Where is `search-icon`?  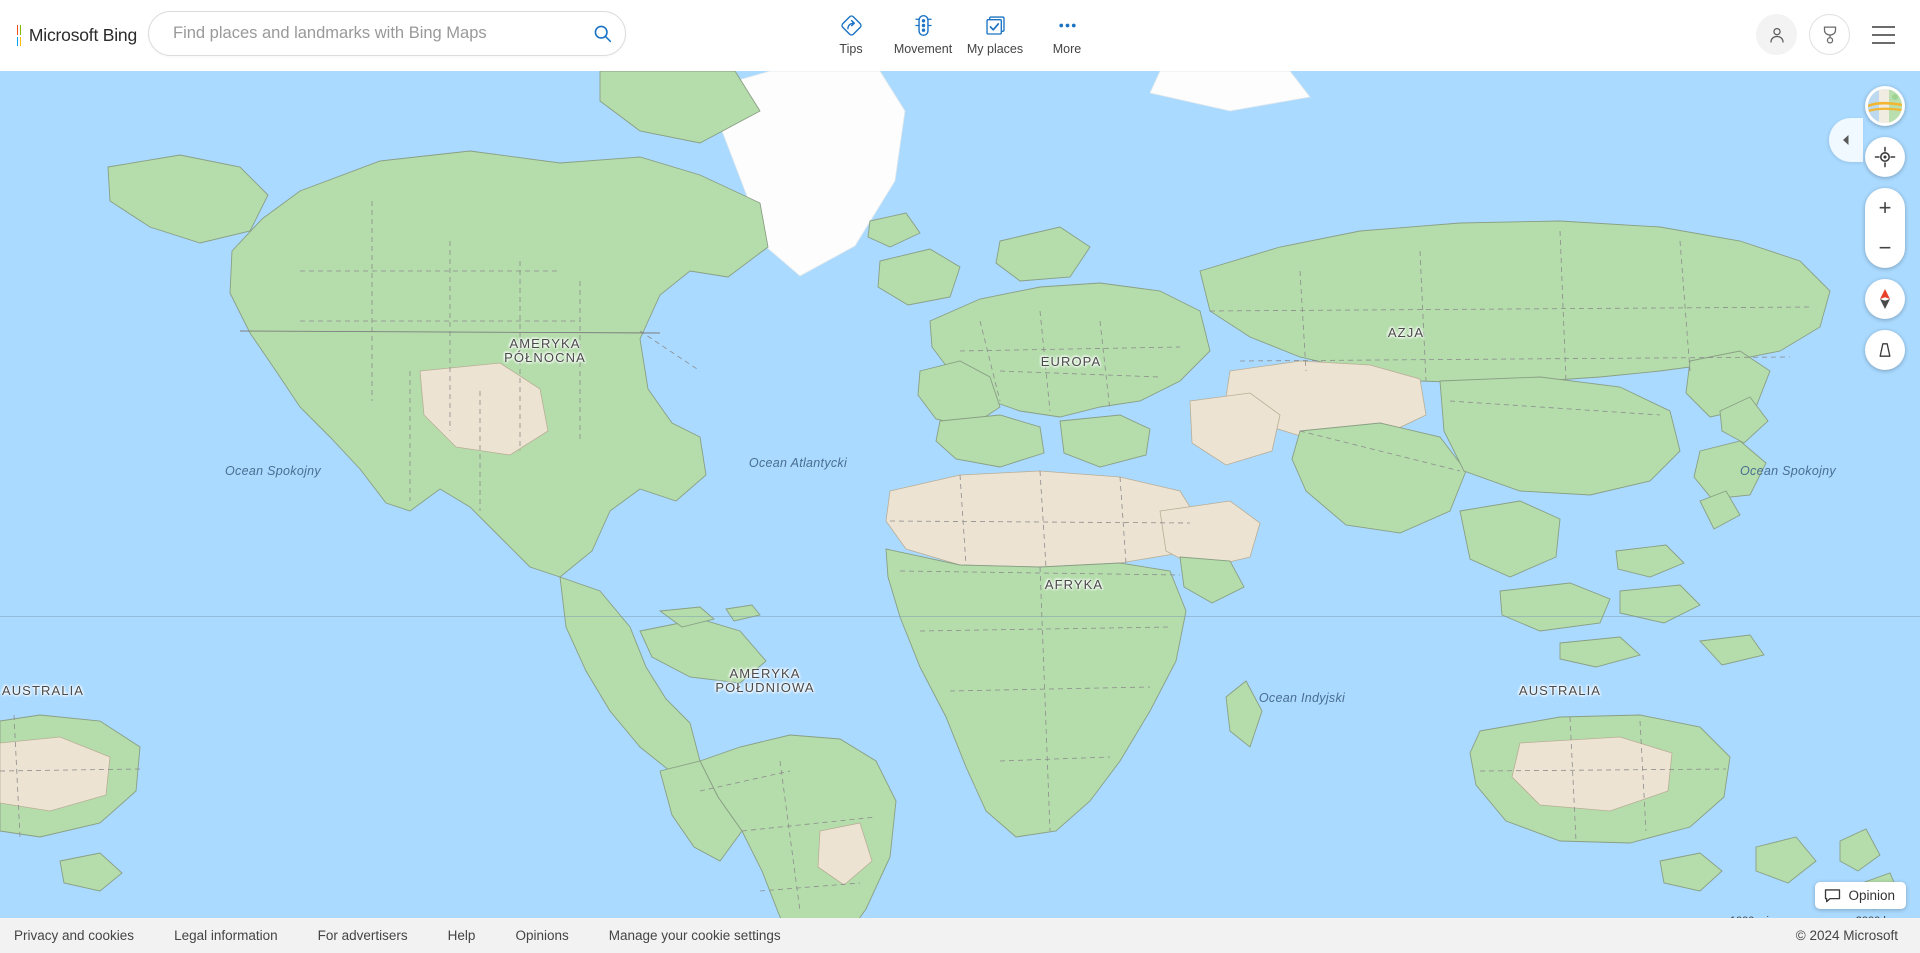 search-icon is located at coordinates (602, 34).